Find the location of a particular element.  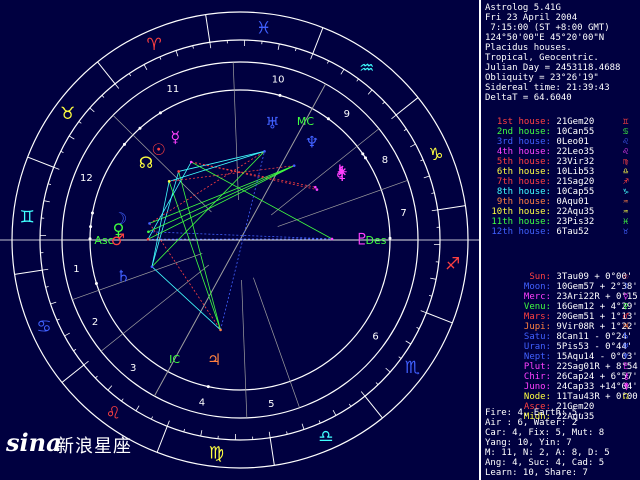

house-label: 9th house: is located at coordinates (523, 202).